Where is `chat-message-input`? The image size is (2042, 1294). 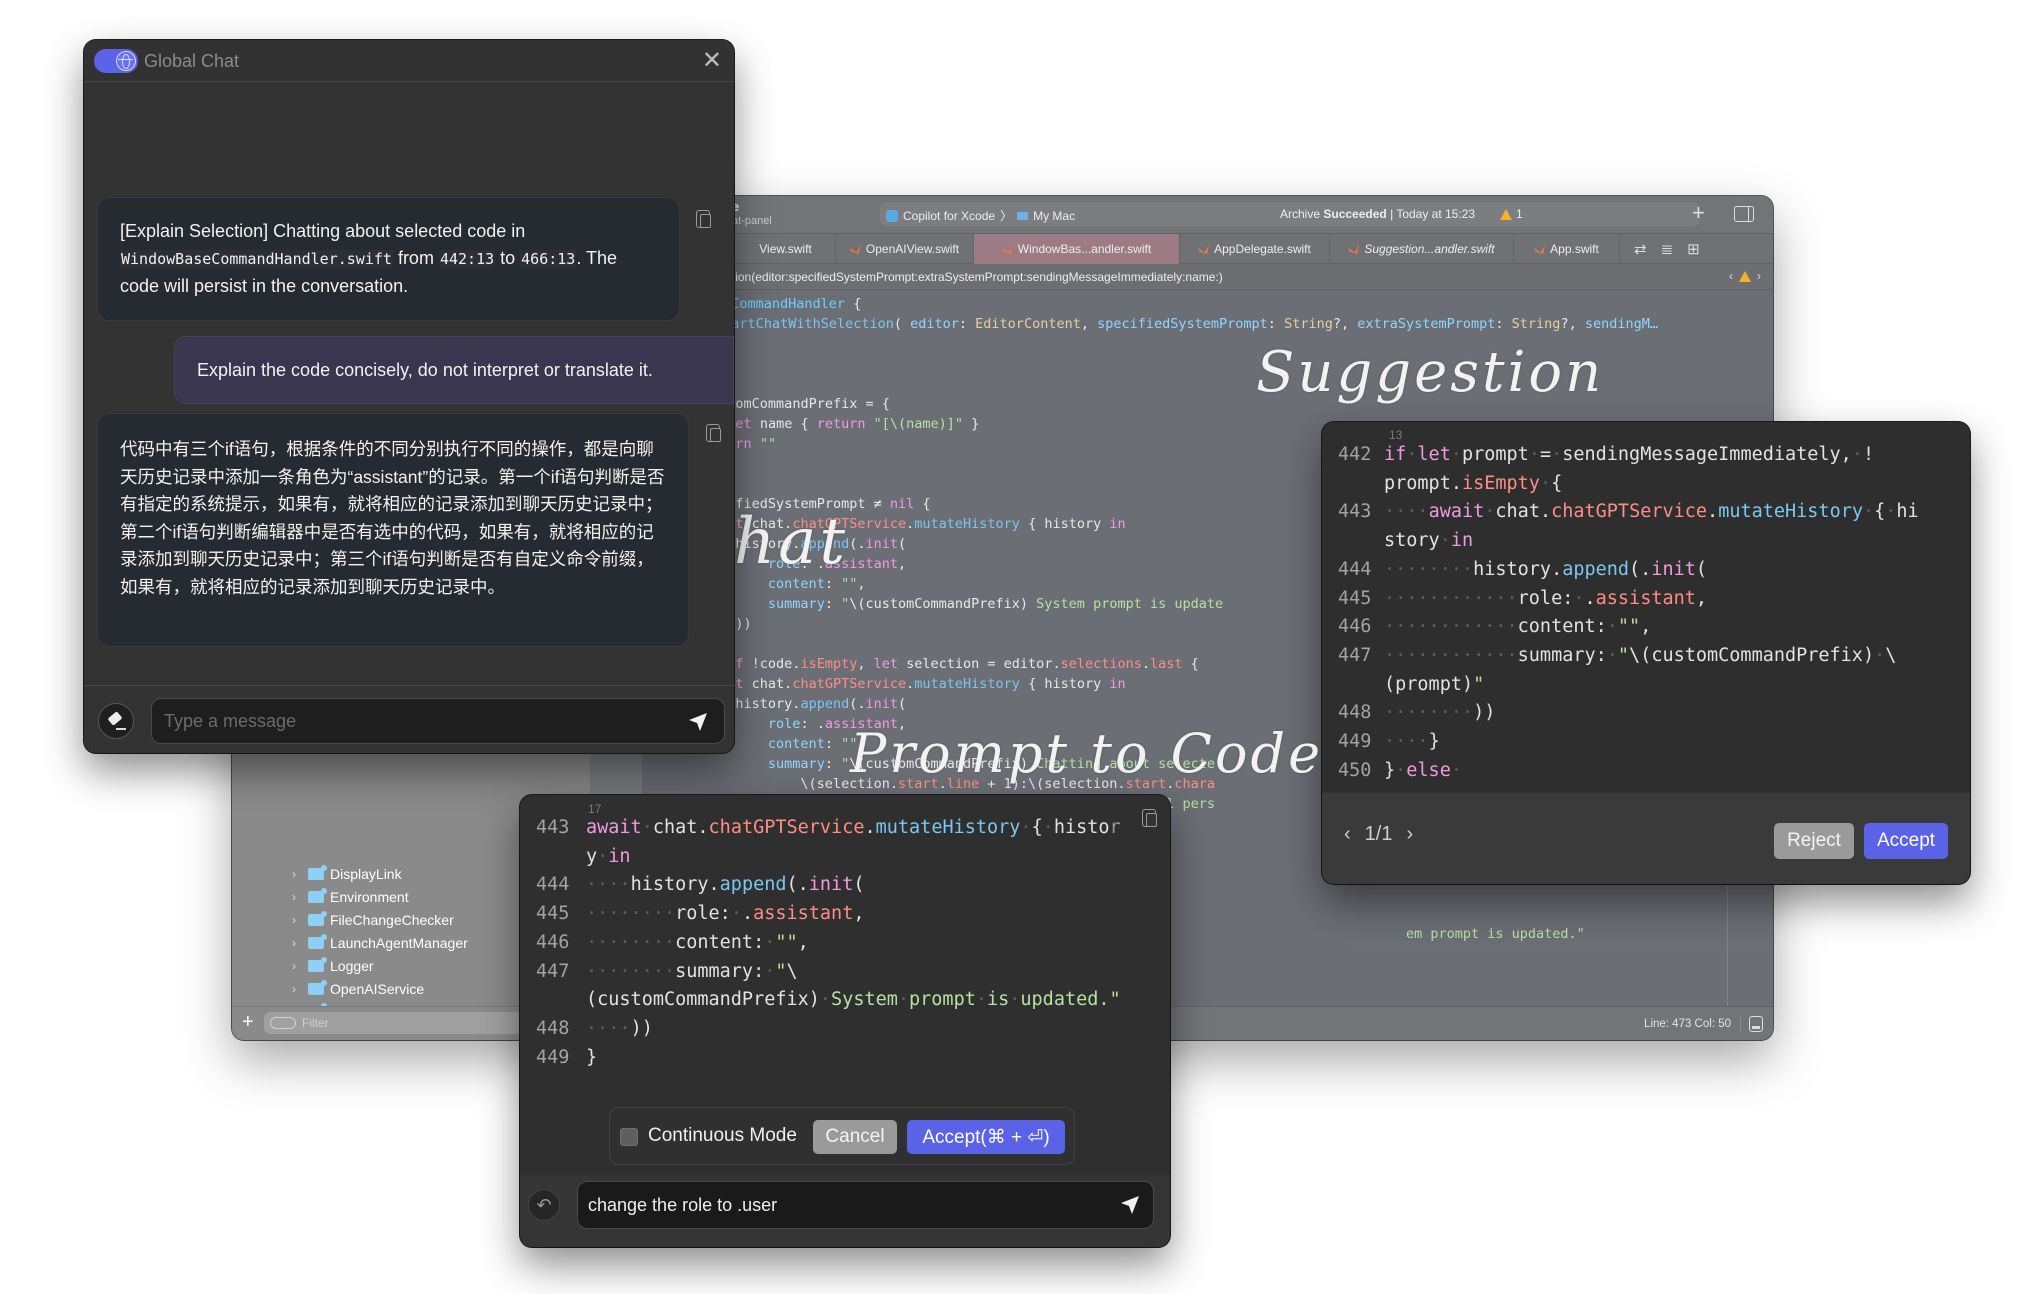
chat-message-input is located at coordinates (438, 721).